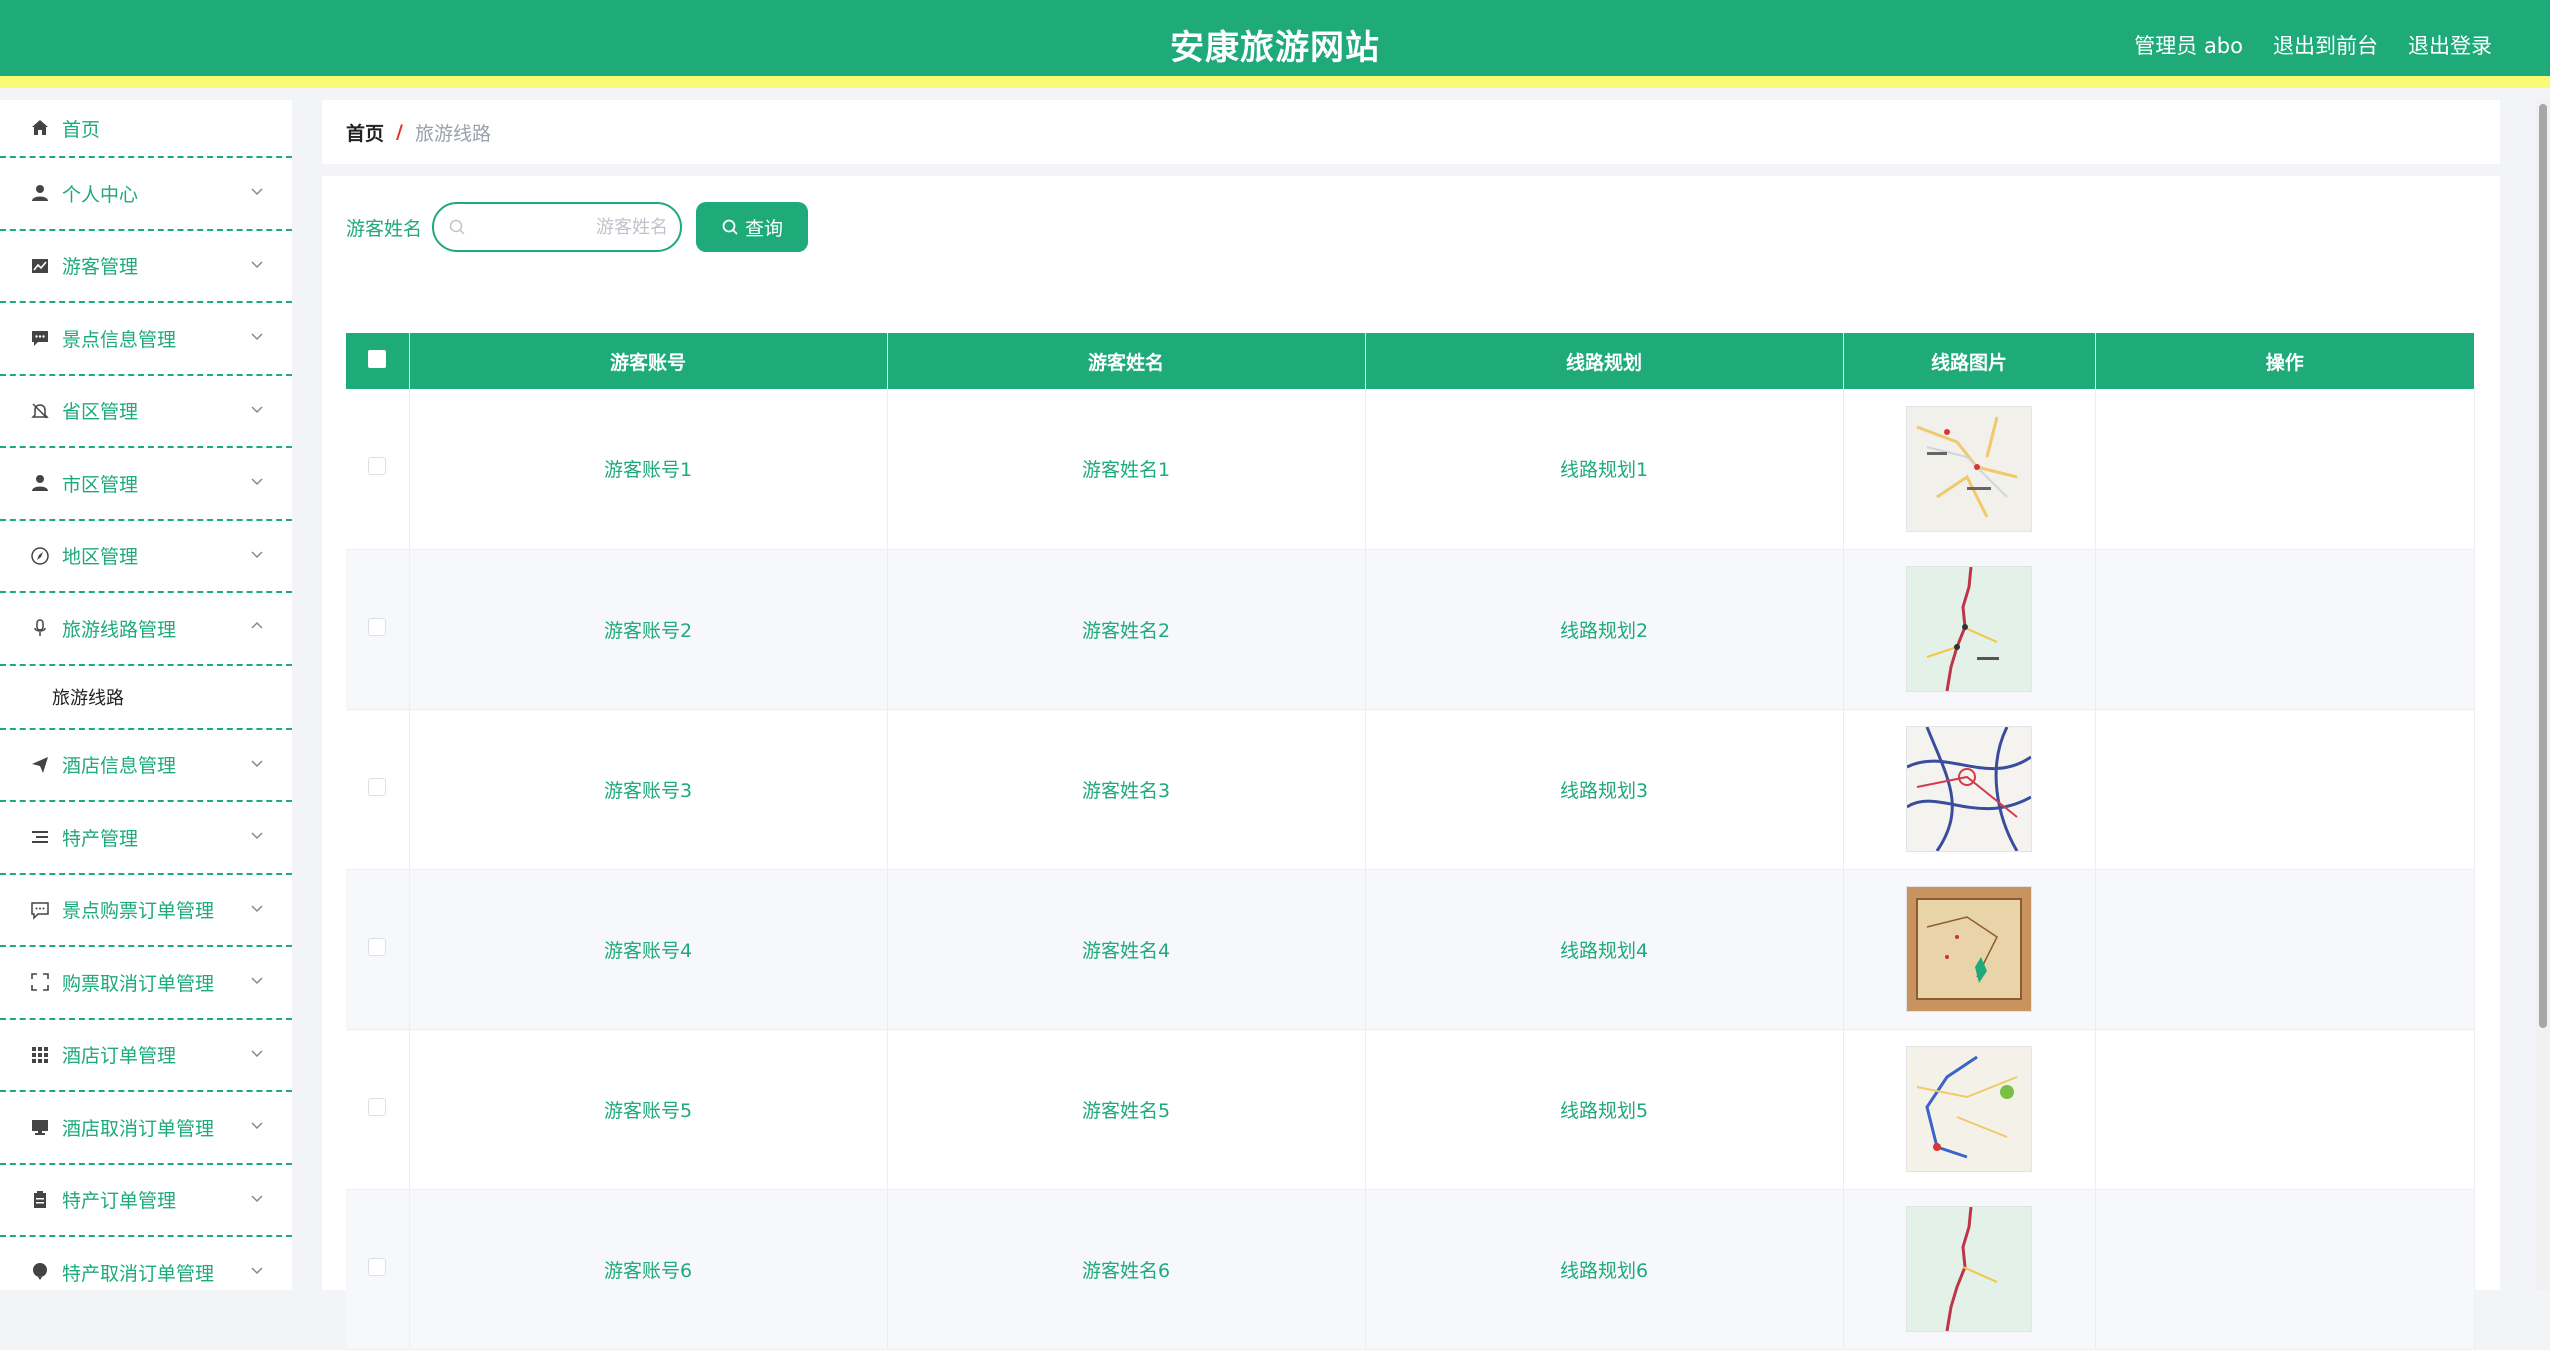 The width and height of the screenshot is (2550, 1350). Describe the element at coordinates (138, 983) in the screenshot. I see `sidebar-item-label: 购票取消订单管理` at that location.